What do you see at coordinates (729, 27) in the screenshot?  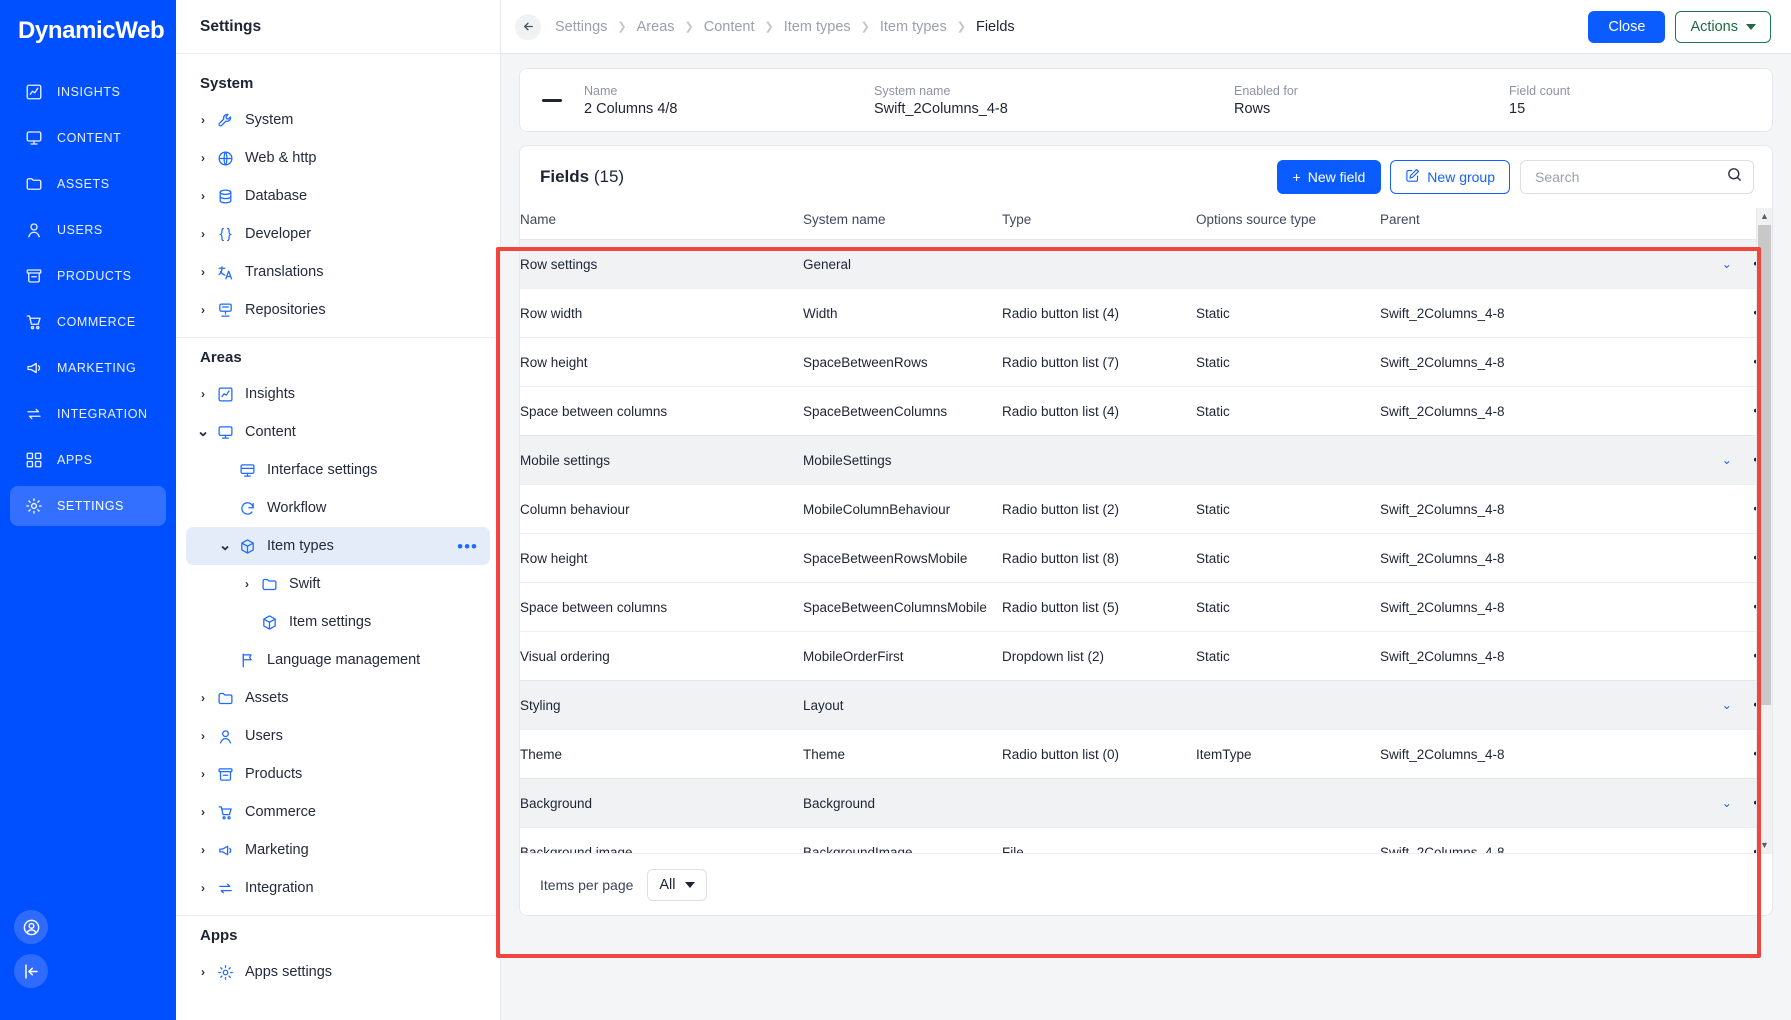 I see `breadcrumb-item-content: Content` at bounding box center [729, 27].